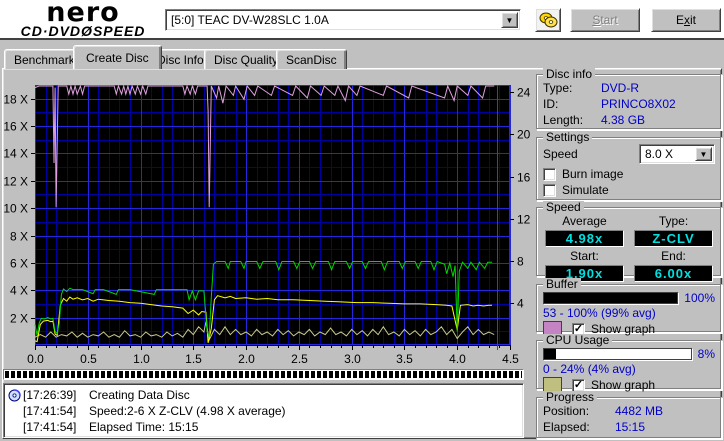 The height and width of the screenshot is (441, 724). What do you see at coordinates (603, 411) in the screenshot?
I see `position-row: Position: 4482 MB` at bounding box center [603, 411].